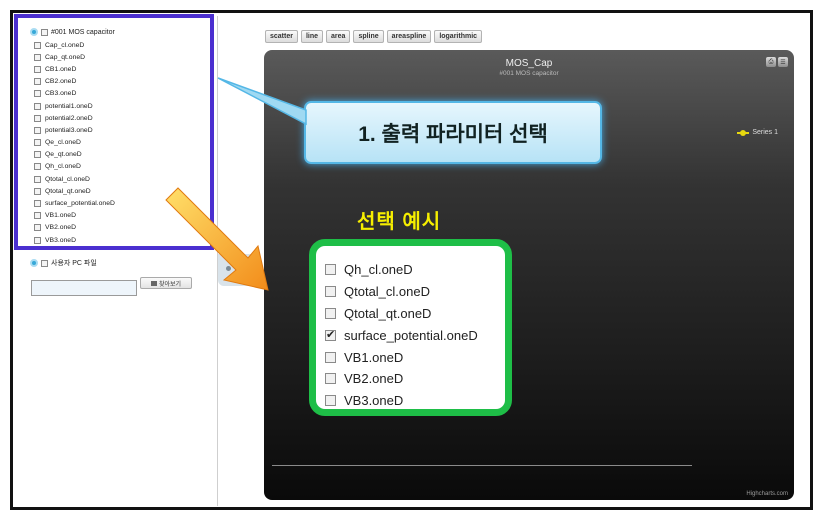 This screenshot has height=522, width=827. What do you see at coordinates (65, 57) in the screenshot?
I see `tree-item-label: Cap_qt.oneD` at bounding box center [65, 57].